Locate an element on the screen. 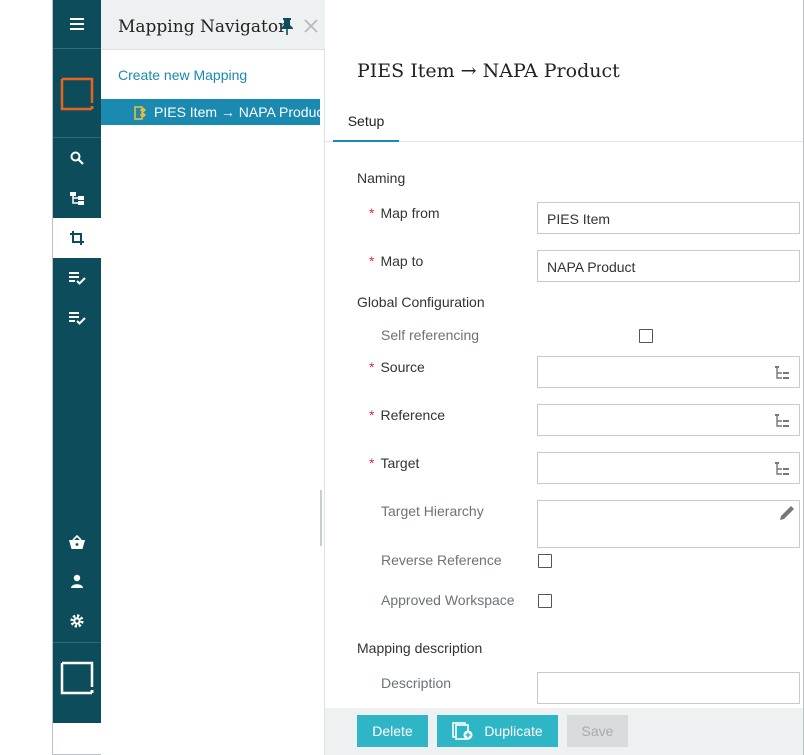 The width and height of the screenshot is (804, 755). naming-section-heading: Naming is located at coordinates (381, 178).